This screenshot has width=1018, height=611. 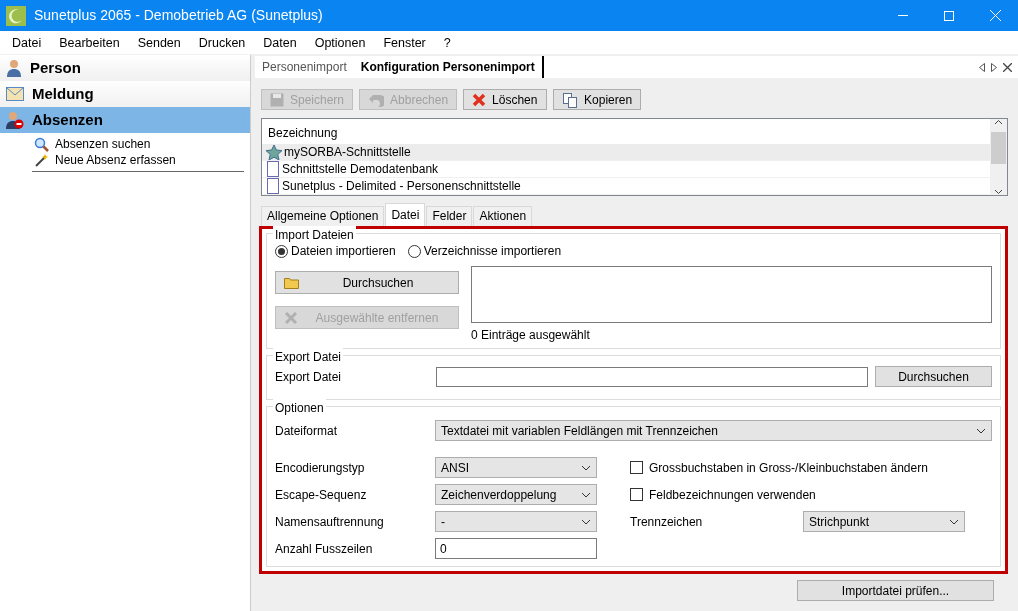 What do you see at coordinates (320, 468) in the screenshot?
I see `field-label: Encodierungstyp` at bounding box center [320, 468].